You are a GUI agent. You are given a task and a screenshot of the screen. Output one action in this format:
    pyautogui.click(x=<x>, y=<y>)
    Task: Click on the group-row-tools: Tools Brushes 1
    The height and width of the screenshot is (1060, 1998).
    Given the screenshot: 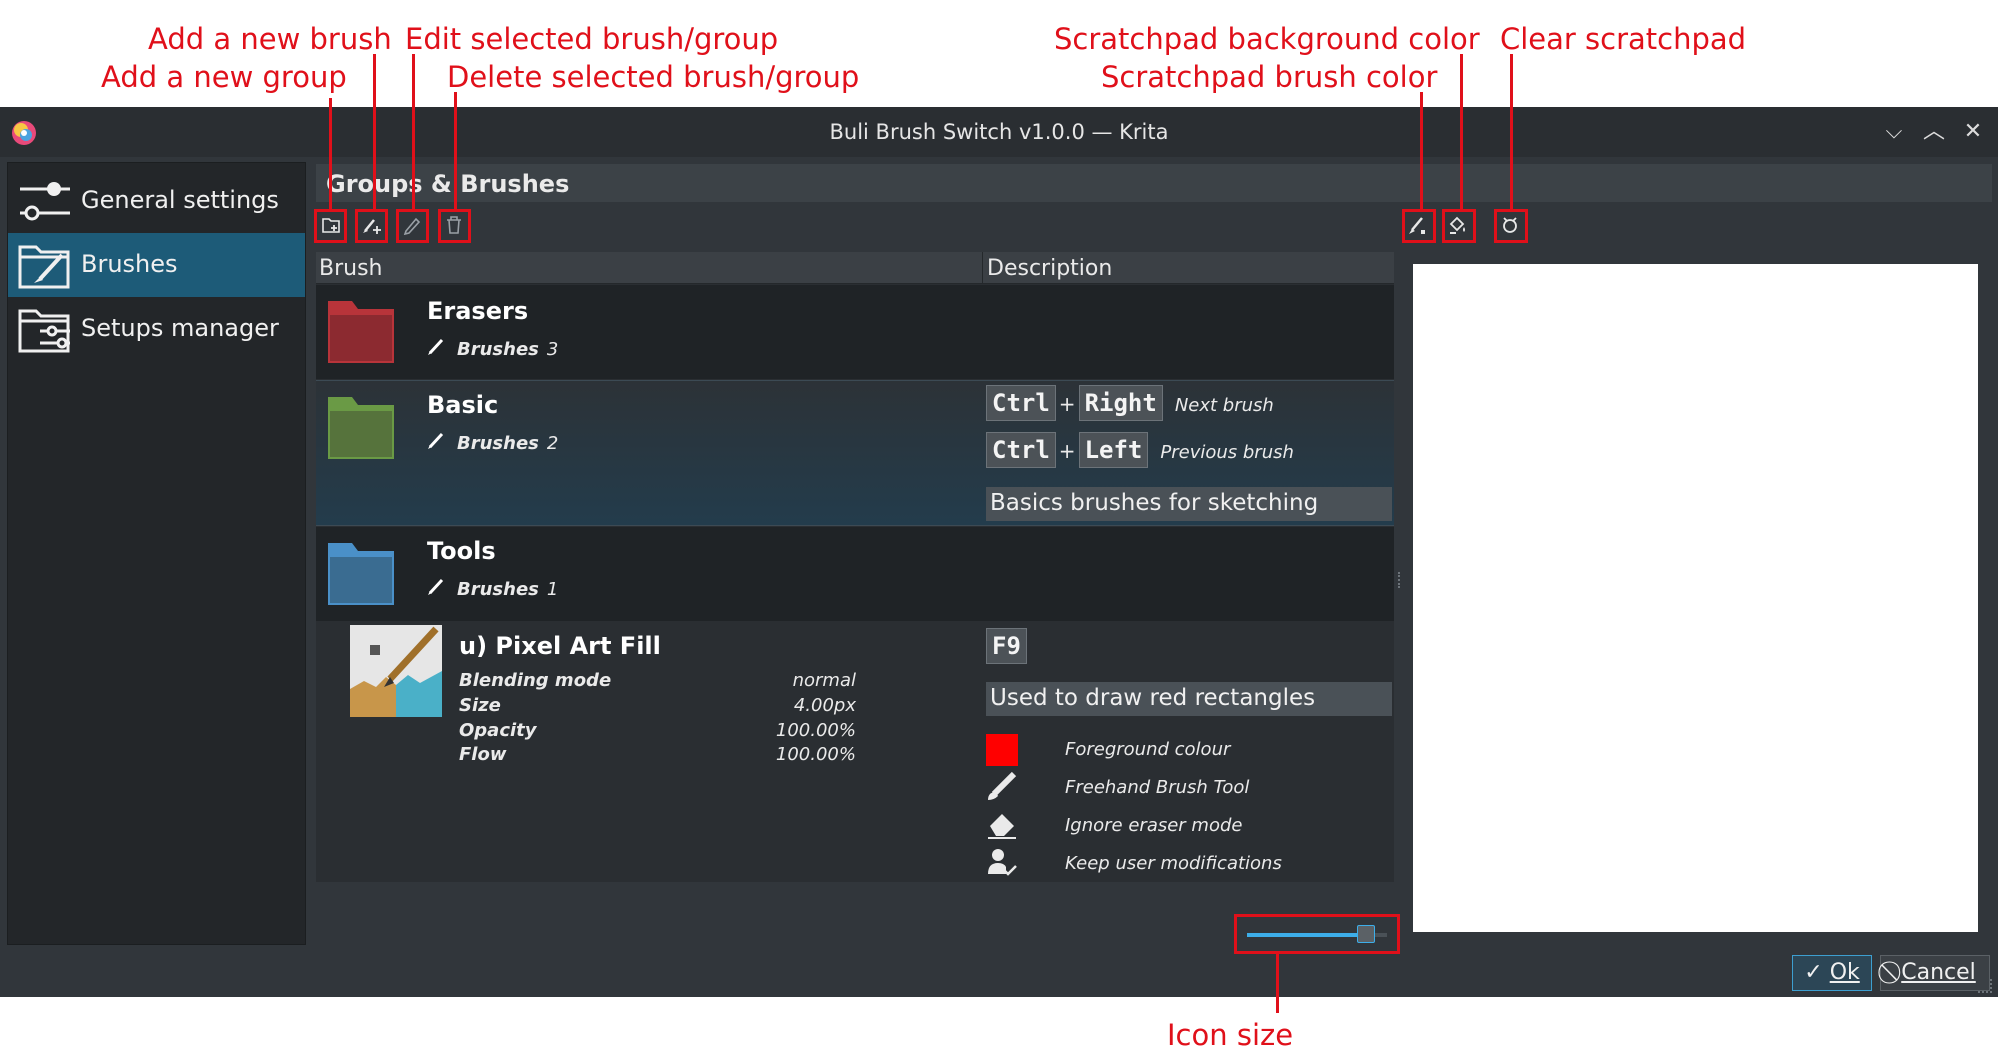 What is the action you would take?
    pyautogui.click(x=855, y=574)
    